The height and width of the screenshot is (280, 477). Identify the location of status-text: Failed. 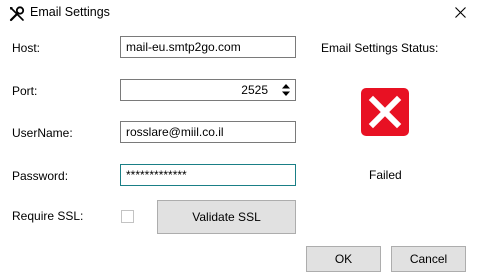
(385, 175).